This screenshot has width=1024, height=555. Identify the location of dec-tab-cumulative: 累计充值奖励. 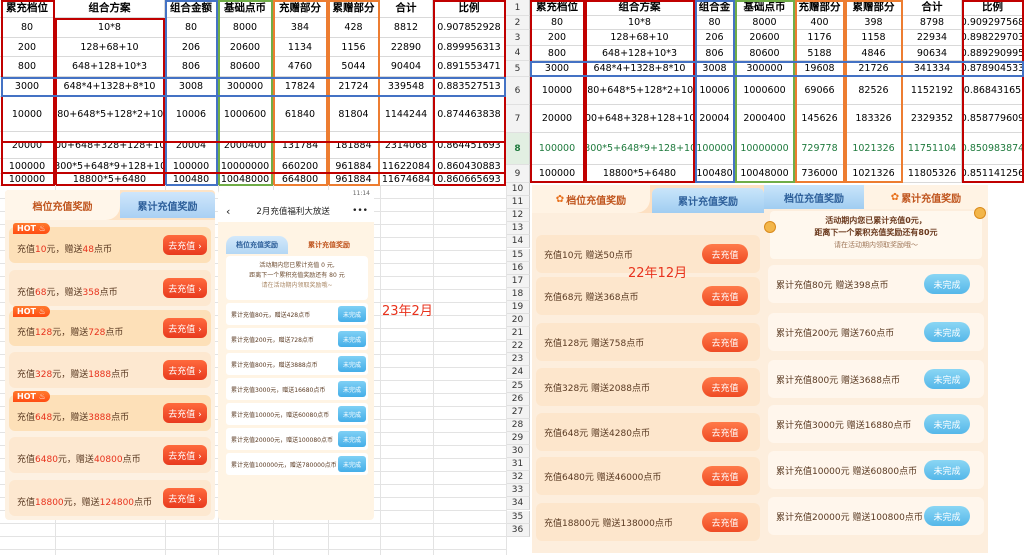
(708, 200).